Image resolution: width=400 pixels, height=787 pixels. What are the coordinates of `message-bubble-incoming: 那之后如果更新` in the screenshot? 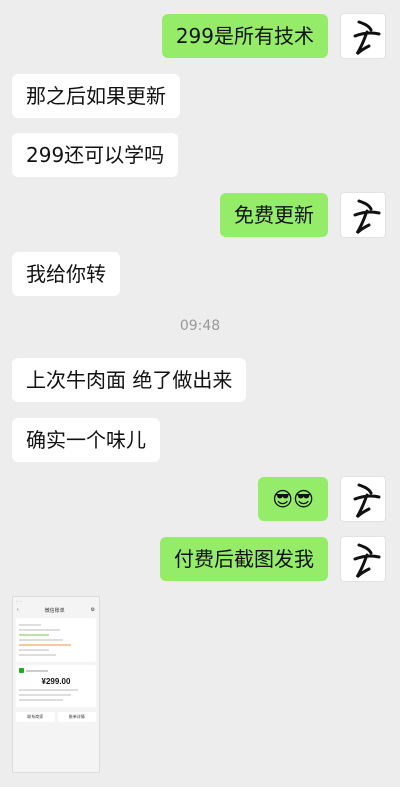 It's located at (96, 96).